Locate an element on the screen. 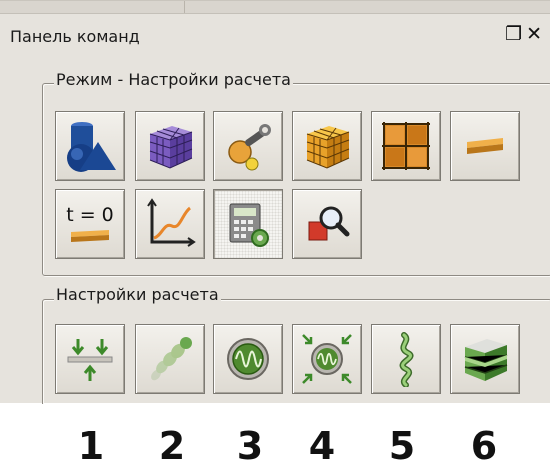  top-toolbar-strip is located at coordinates (275, 7).